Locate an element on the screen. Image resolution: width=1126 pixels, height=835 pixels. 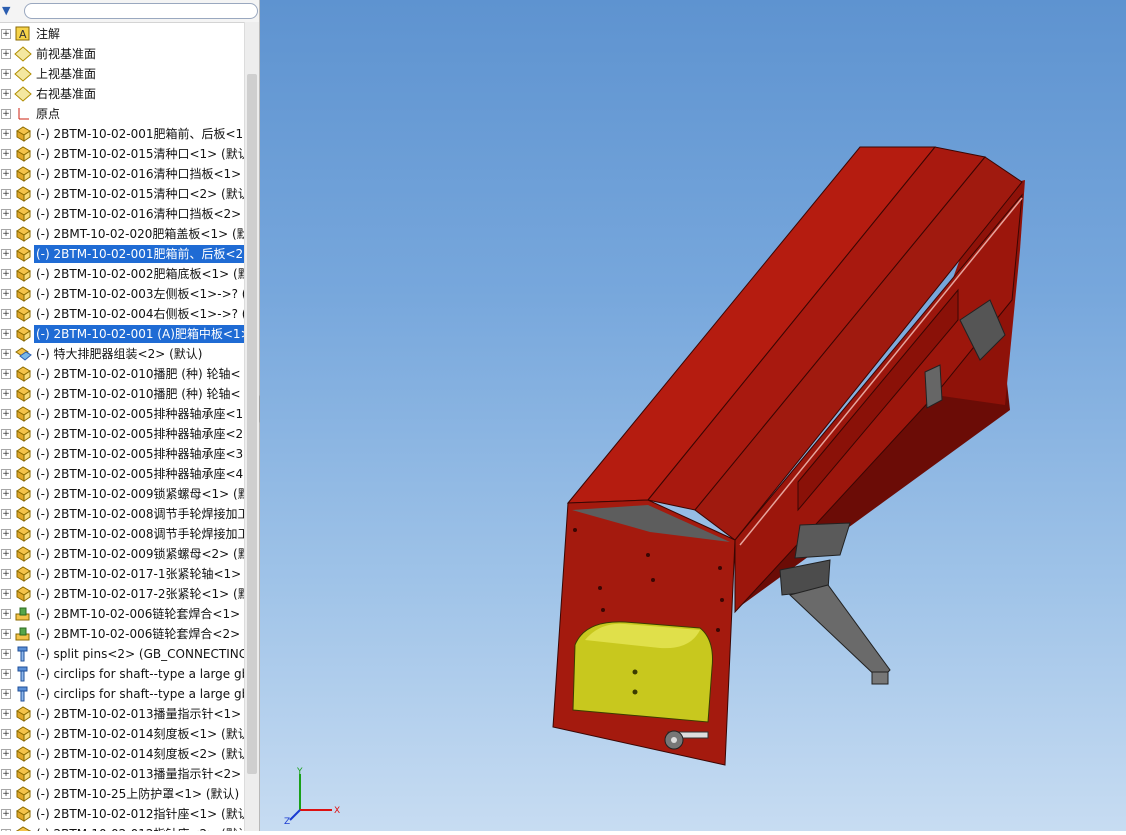
tree-item: + (-) 2BTM-10-02-005排种器轴承座<4> is located at coordinates (126, 474).